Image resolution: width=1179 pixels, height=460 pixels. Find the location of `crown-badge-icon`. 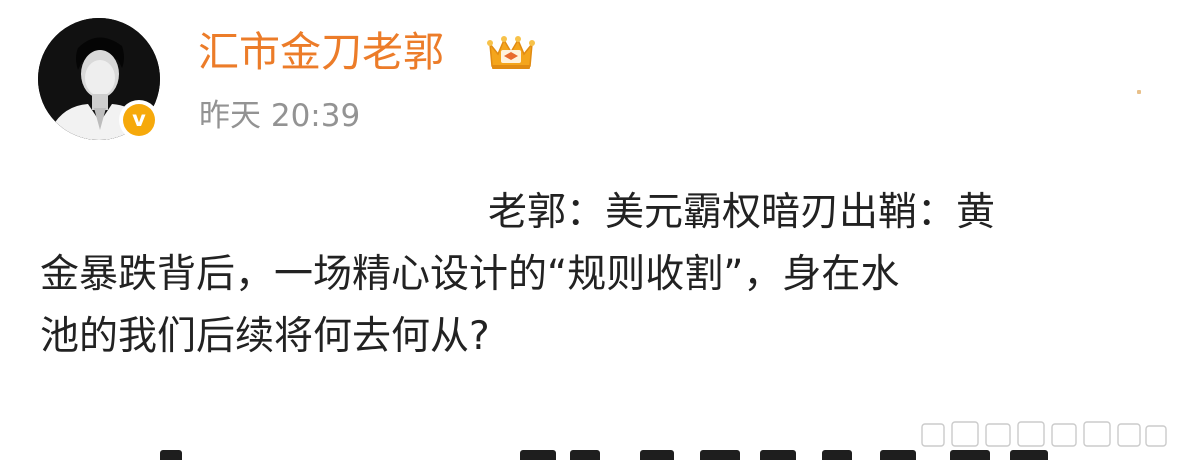

crown-badge-icon is located at coordinates (511, 52).